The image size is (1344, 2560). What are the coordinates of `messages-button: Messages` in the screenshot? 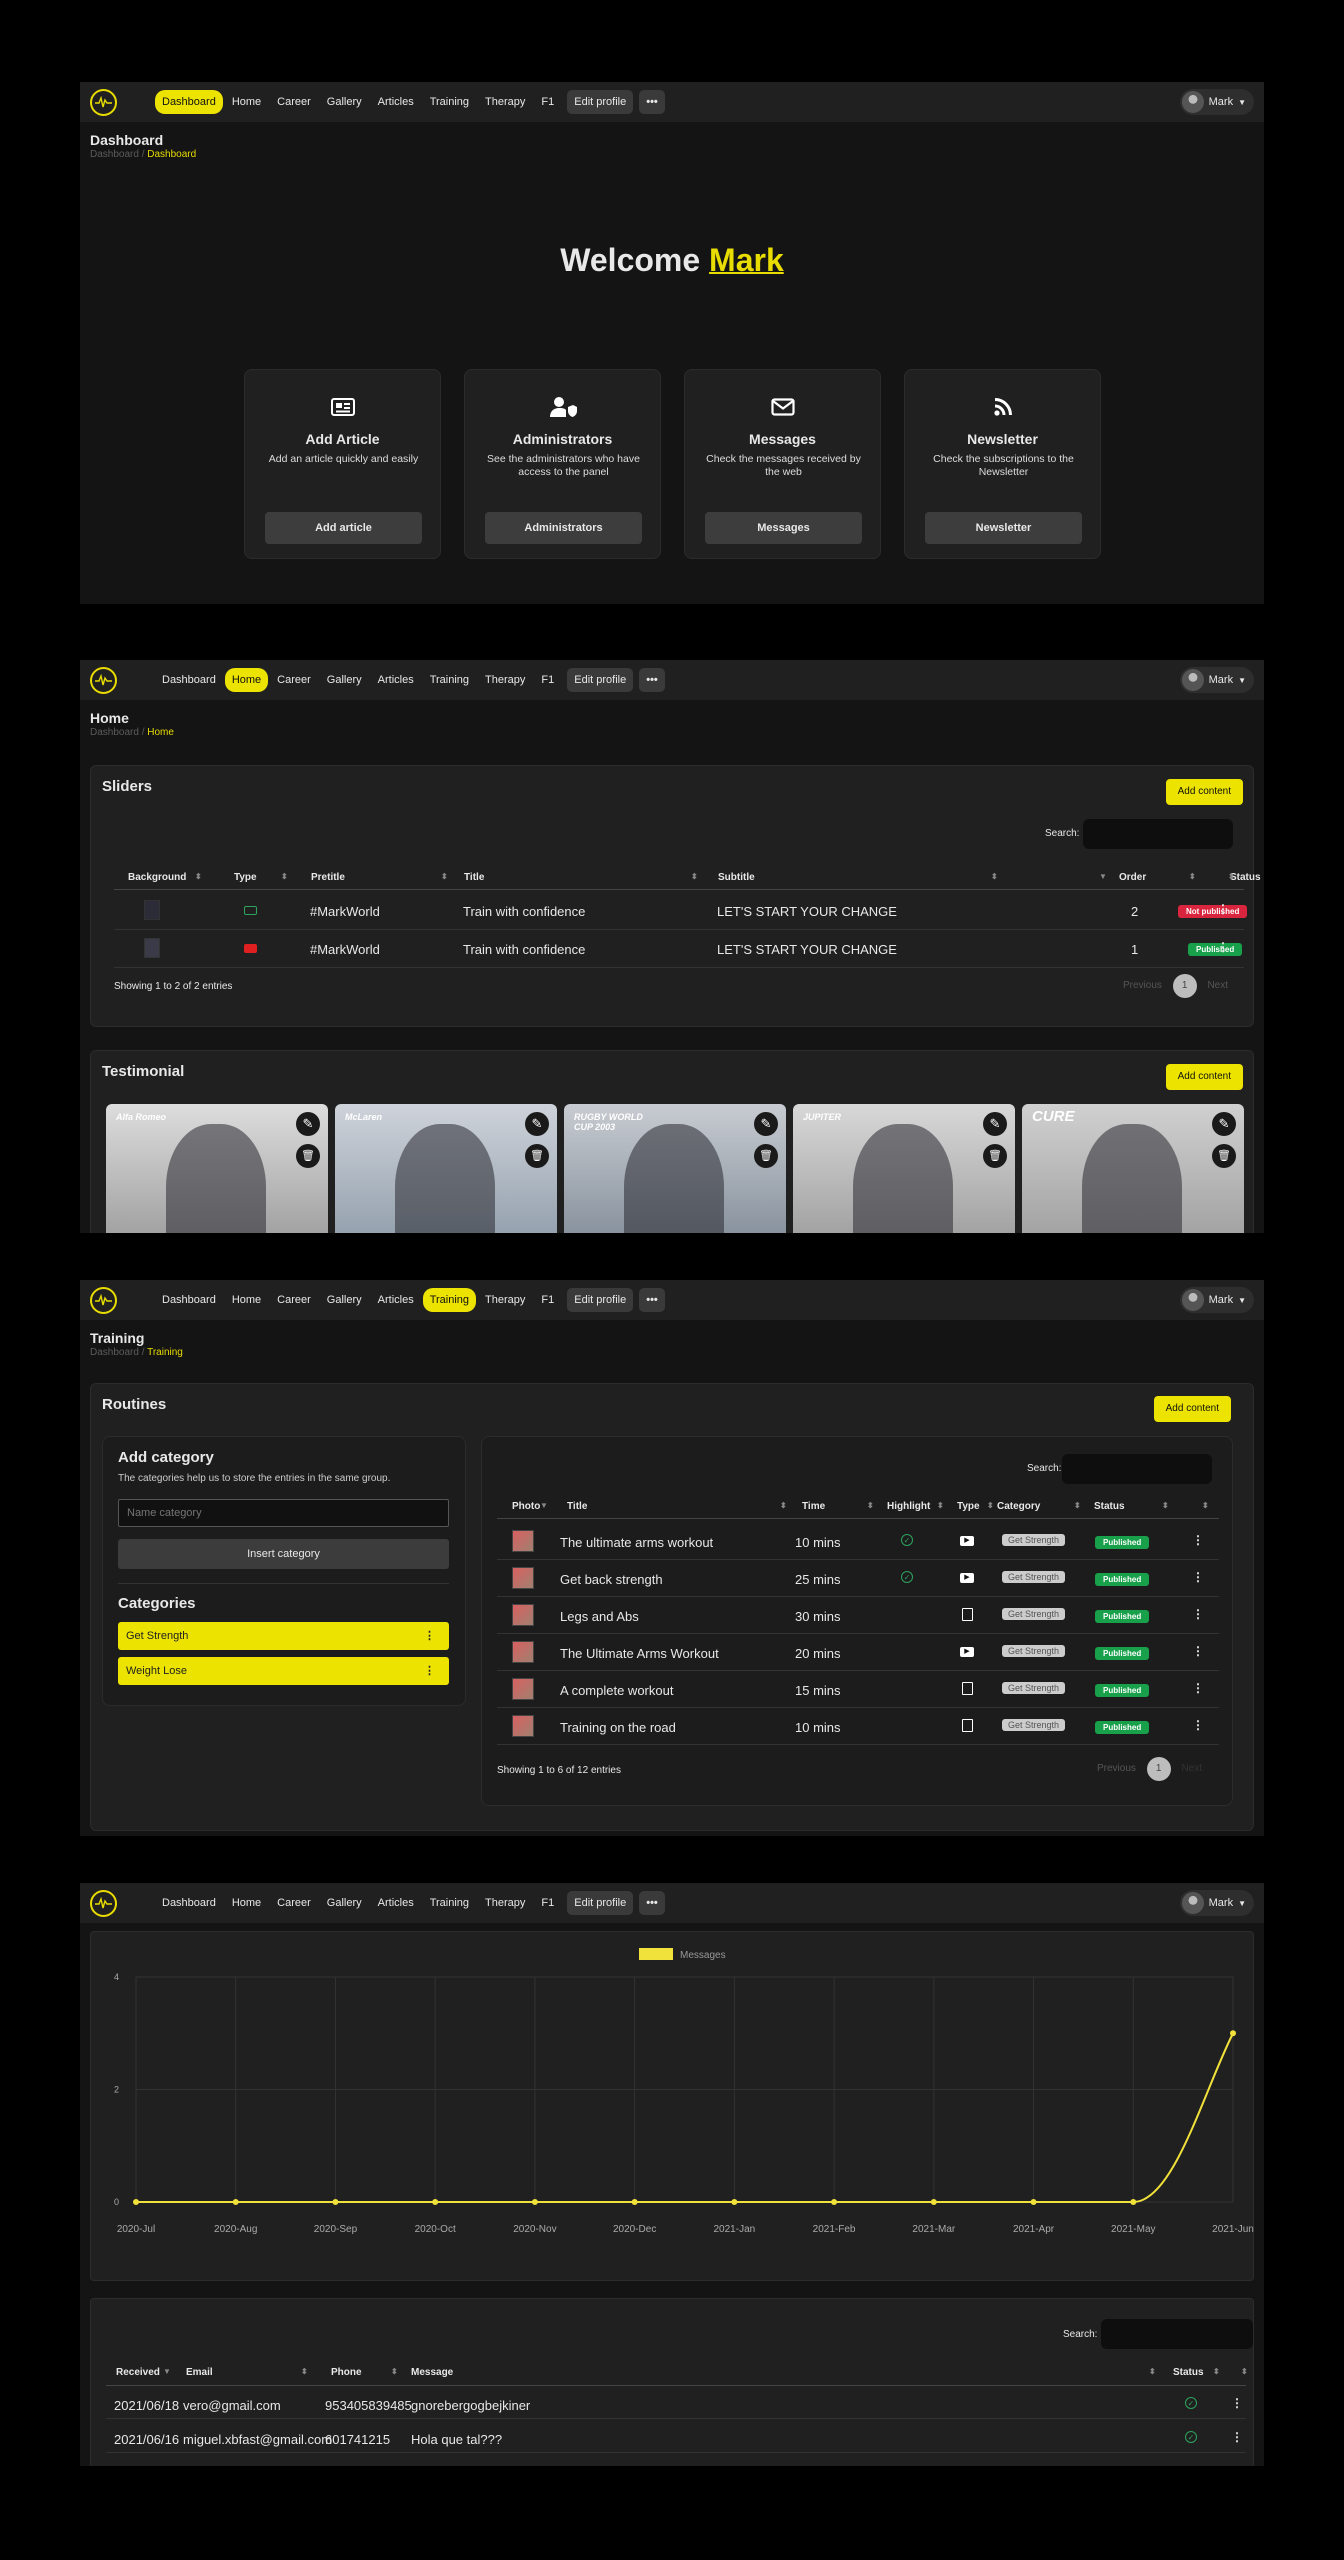 It's located at (783, 528).